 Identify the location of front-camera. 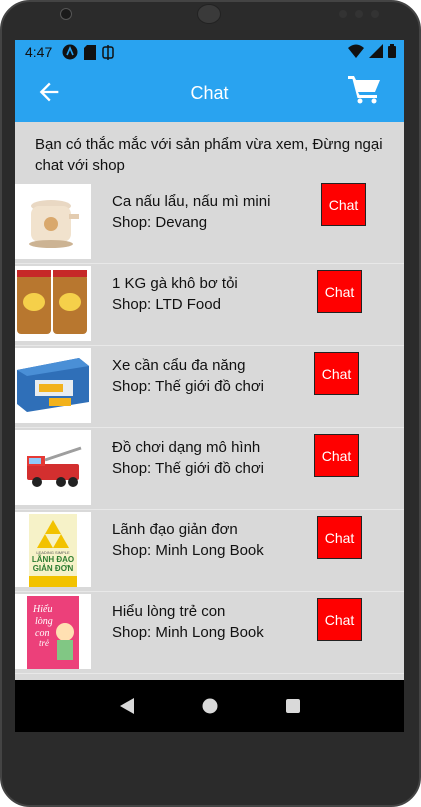
(66, 14).